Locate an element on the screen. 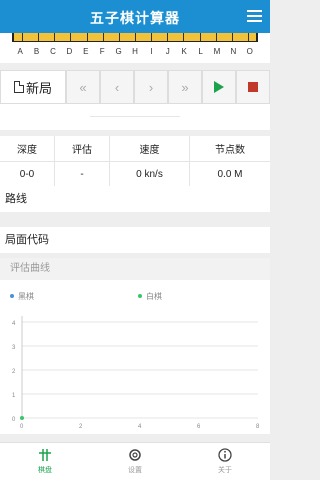 This screenshot has height=480, width=320. board-column-label: L is located at coordinates (200, 51).